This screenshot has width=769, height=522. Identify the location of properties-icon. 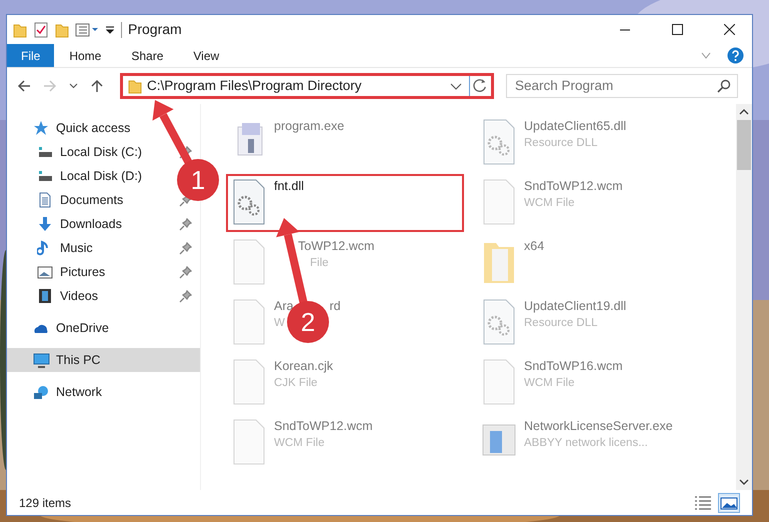
(41, 30).